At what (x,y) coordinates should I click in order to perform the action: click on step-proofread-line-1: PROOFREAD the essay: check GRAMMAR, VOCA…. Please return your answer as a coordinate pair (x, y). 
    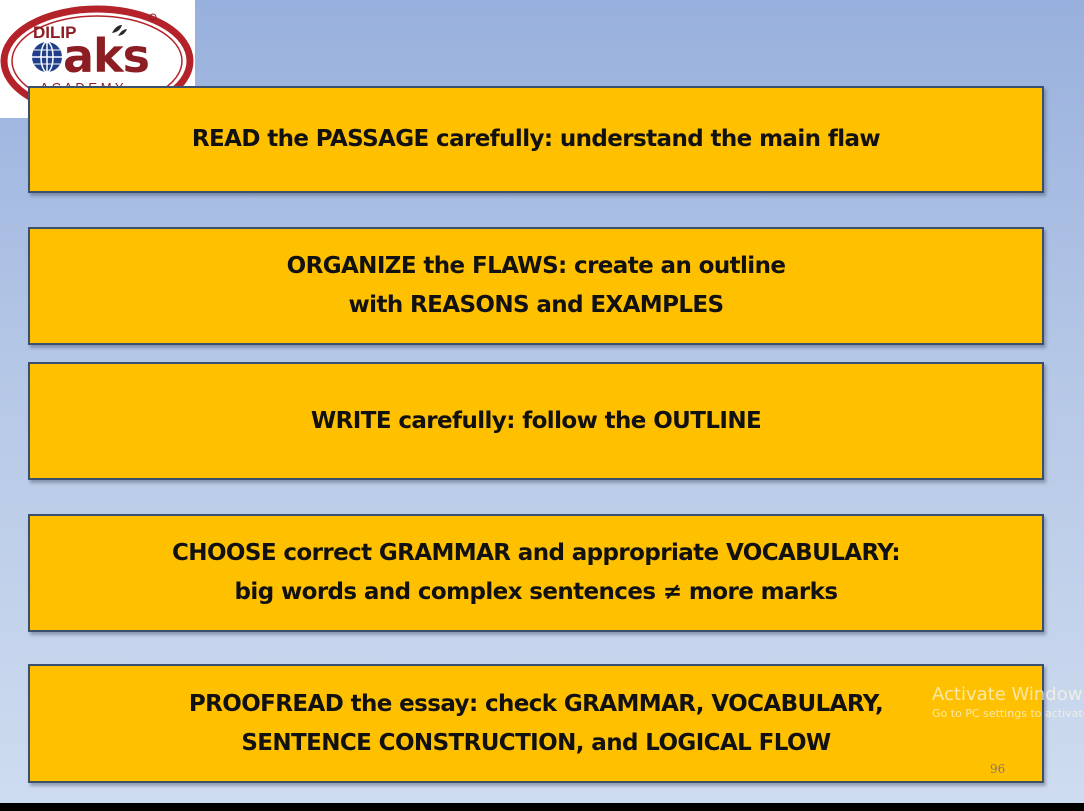
    Looking at the image, I should click on (536, 703).